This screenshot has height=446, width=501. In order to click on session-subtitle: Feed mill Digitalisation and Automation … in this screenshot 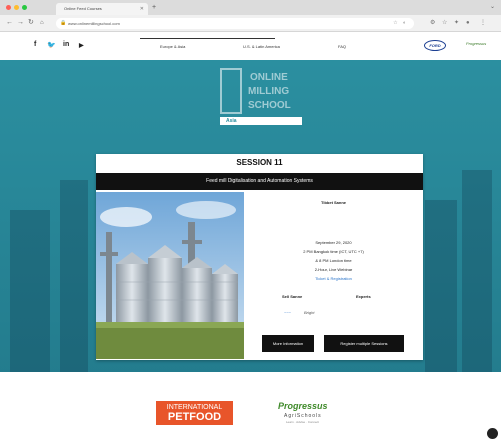, I will do `click(259, 181)`.